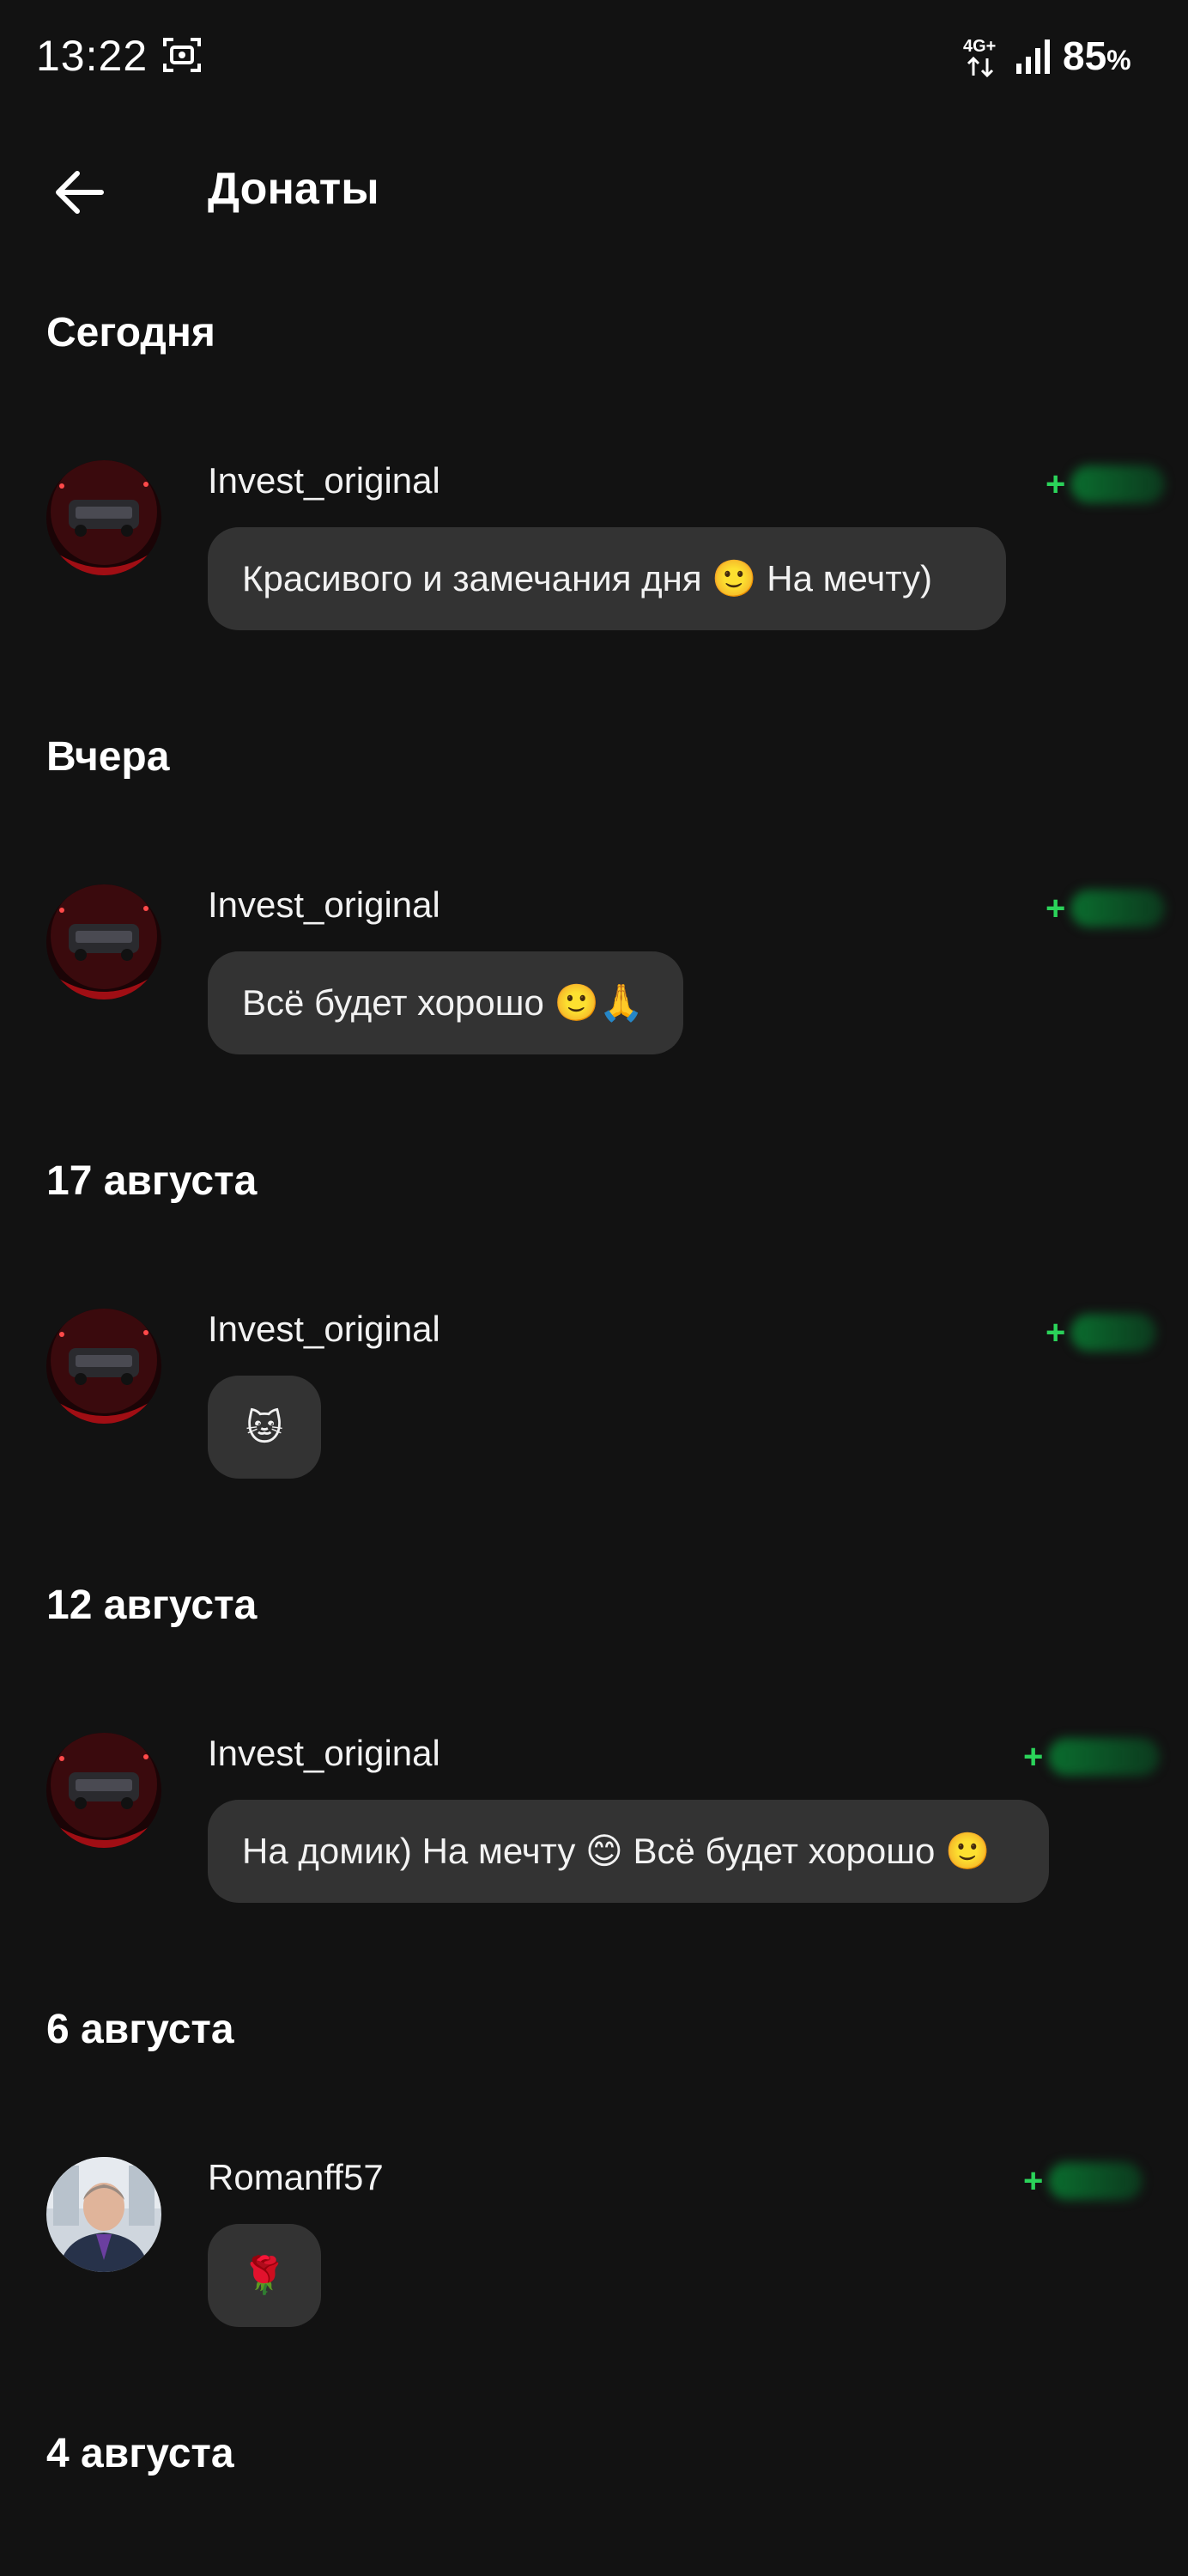 This screenshot has height=2576, width=1188. What do you see at coordinates (628, 1851) in the screenshot?
I see `message-bubble: На домик) На мечту 😊 Всё будет хорошо 🙂` at bounding box center [628, 1851].